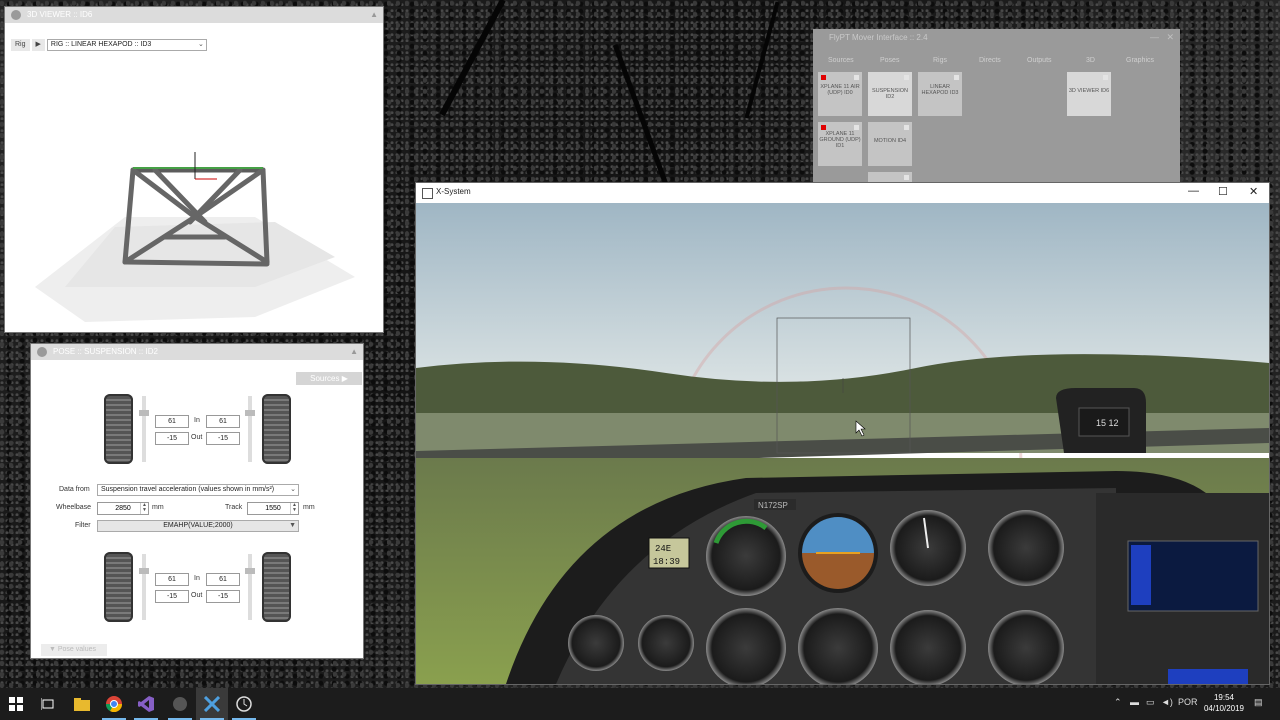 This screenshot has height=720, width=1280. Describe the element at coordinates (840, 94) in the screenshot. I see `tile-xplane-air: XPLANE 11 AIR (UDP) ID0` at that location.